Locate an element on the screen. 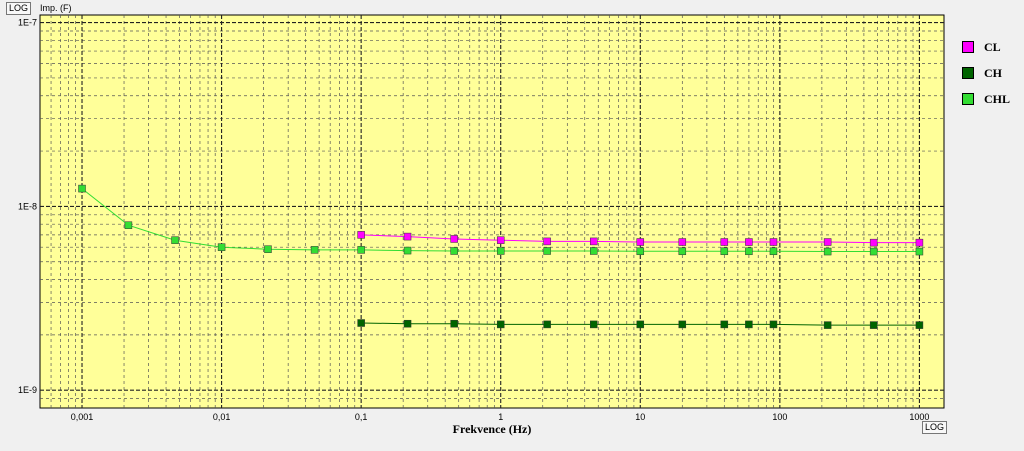  legend-label-ch: CH is located at coordinates (993, 72).